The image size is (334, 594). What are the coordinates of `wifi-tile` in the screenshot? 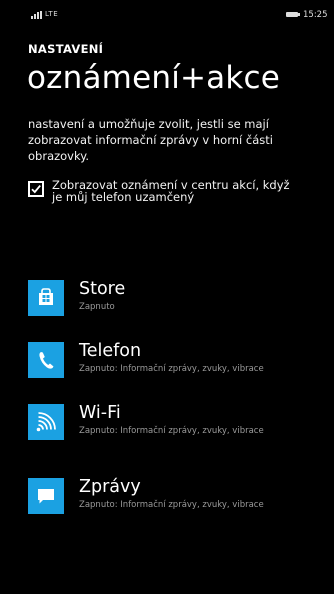 It's located at (46, 422).